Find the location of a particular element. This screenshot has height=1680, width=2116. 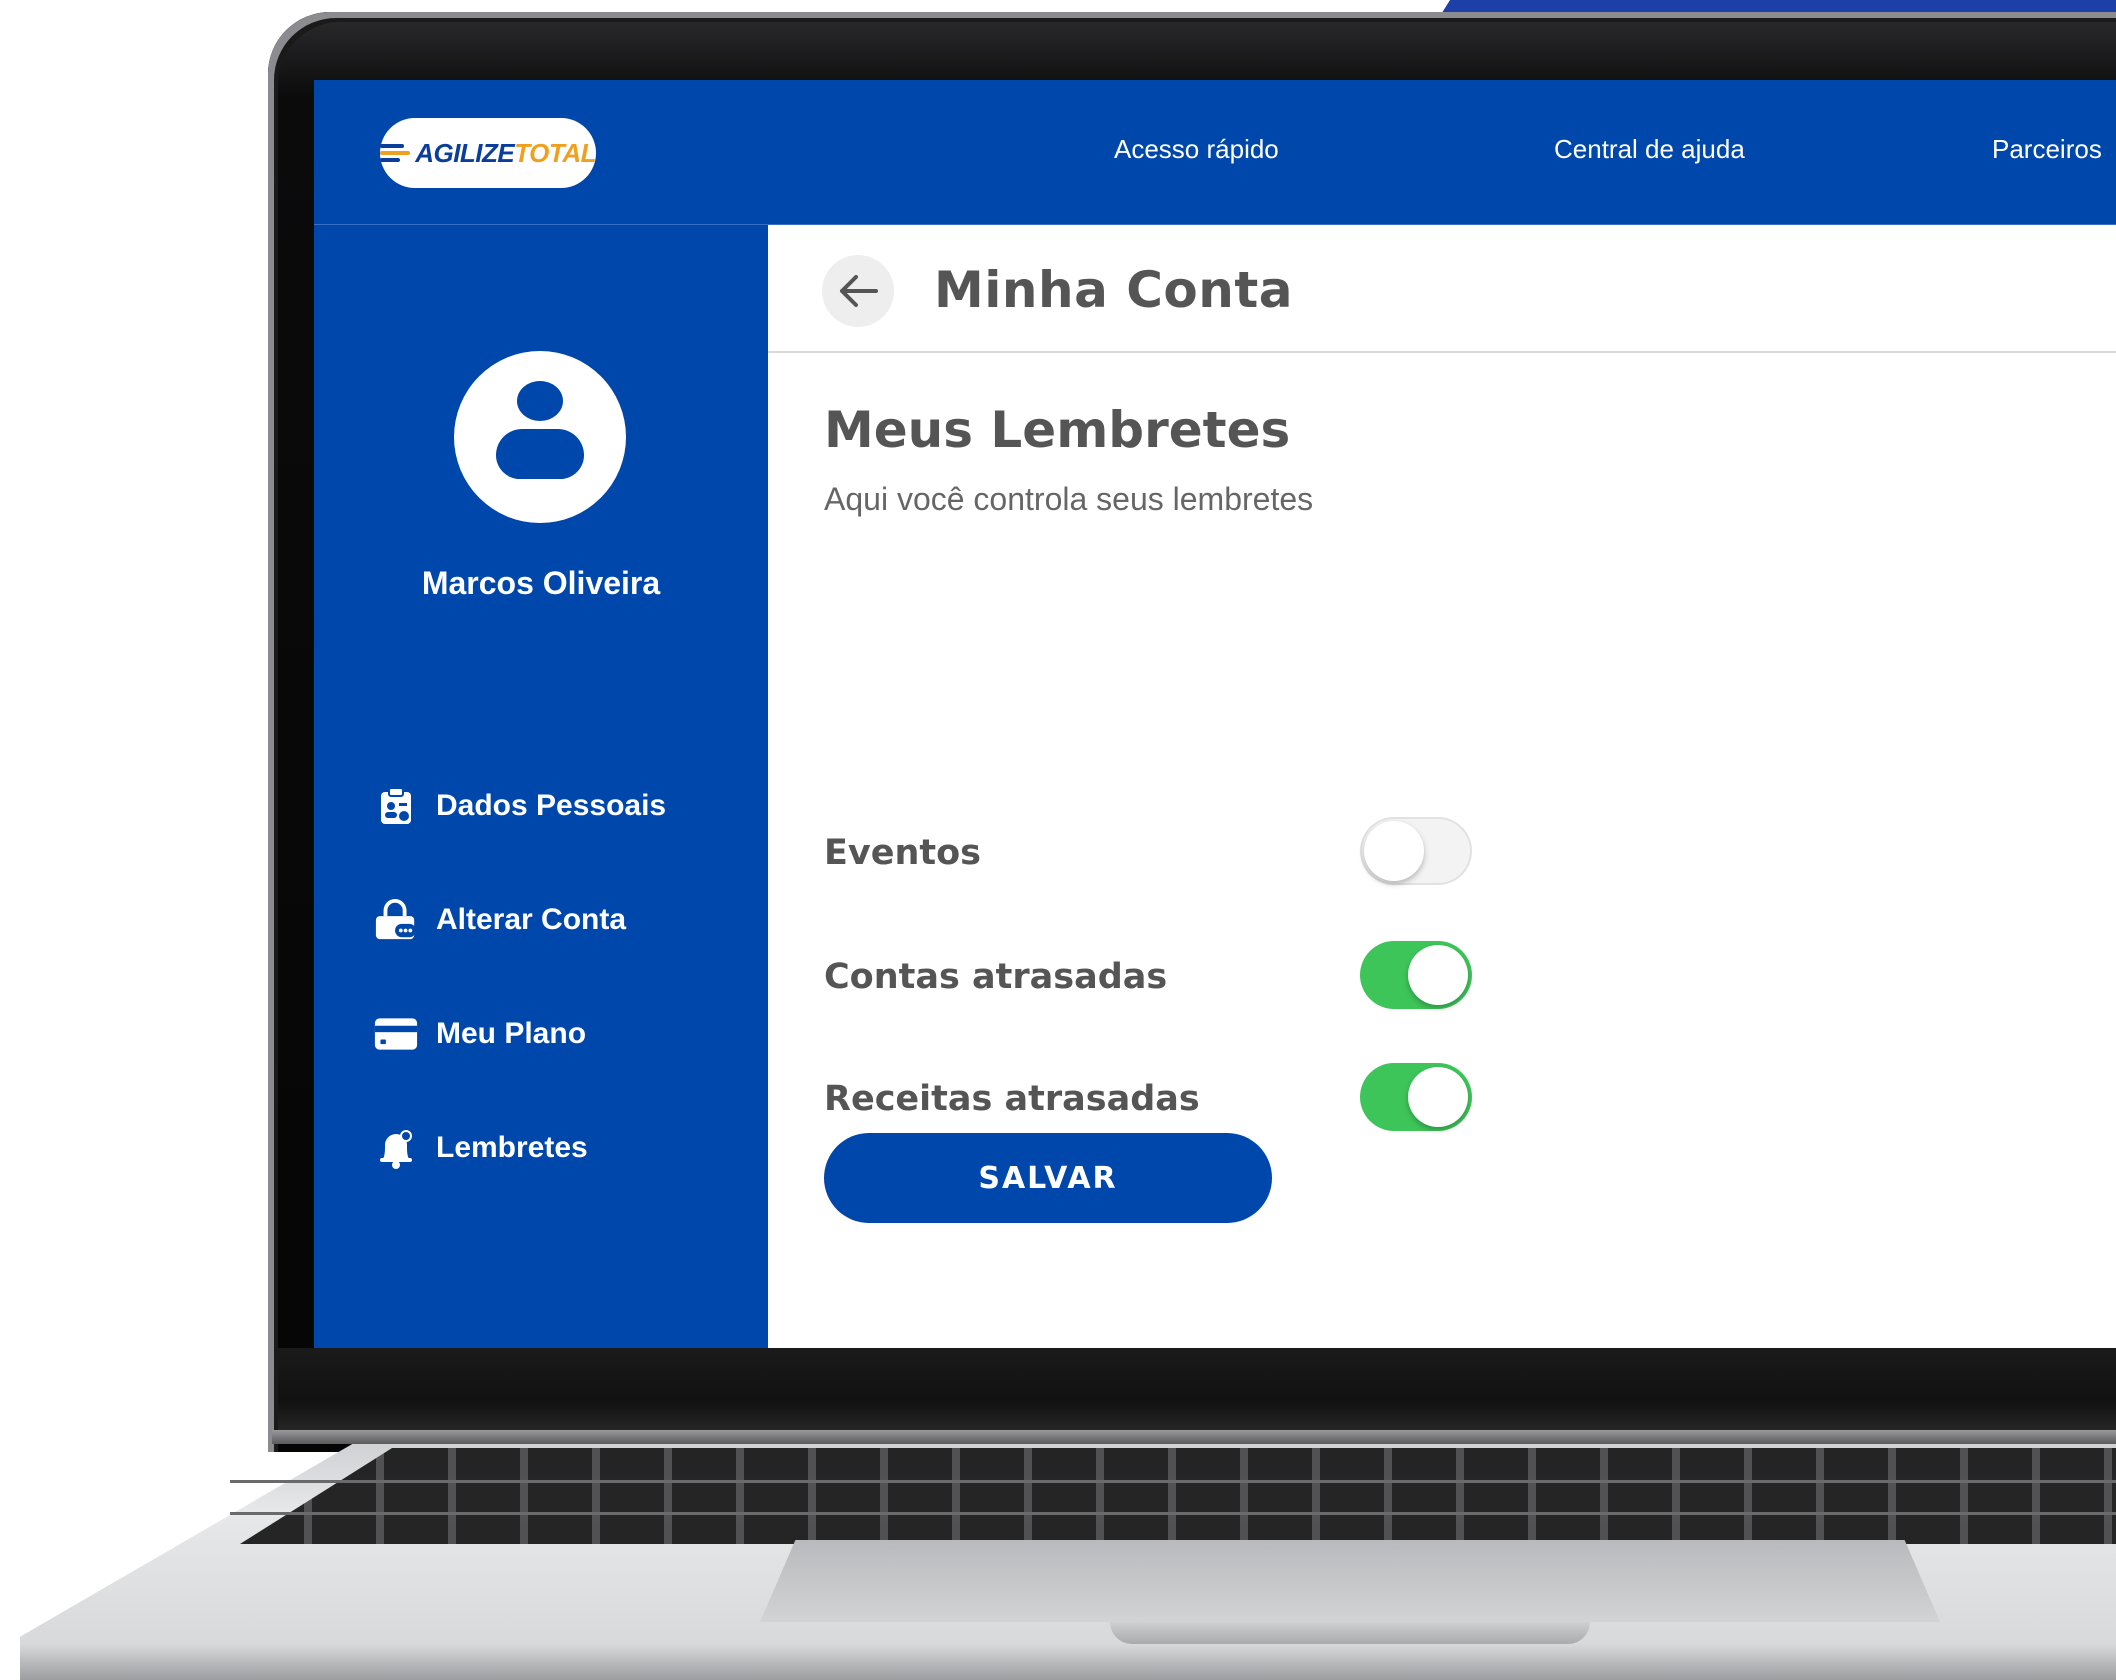

back-button is located at coordinates (858, 291).